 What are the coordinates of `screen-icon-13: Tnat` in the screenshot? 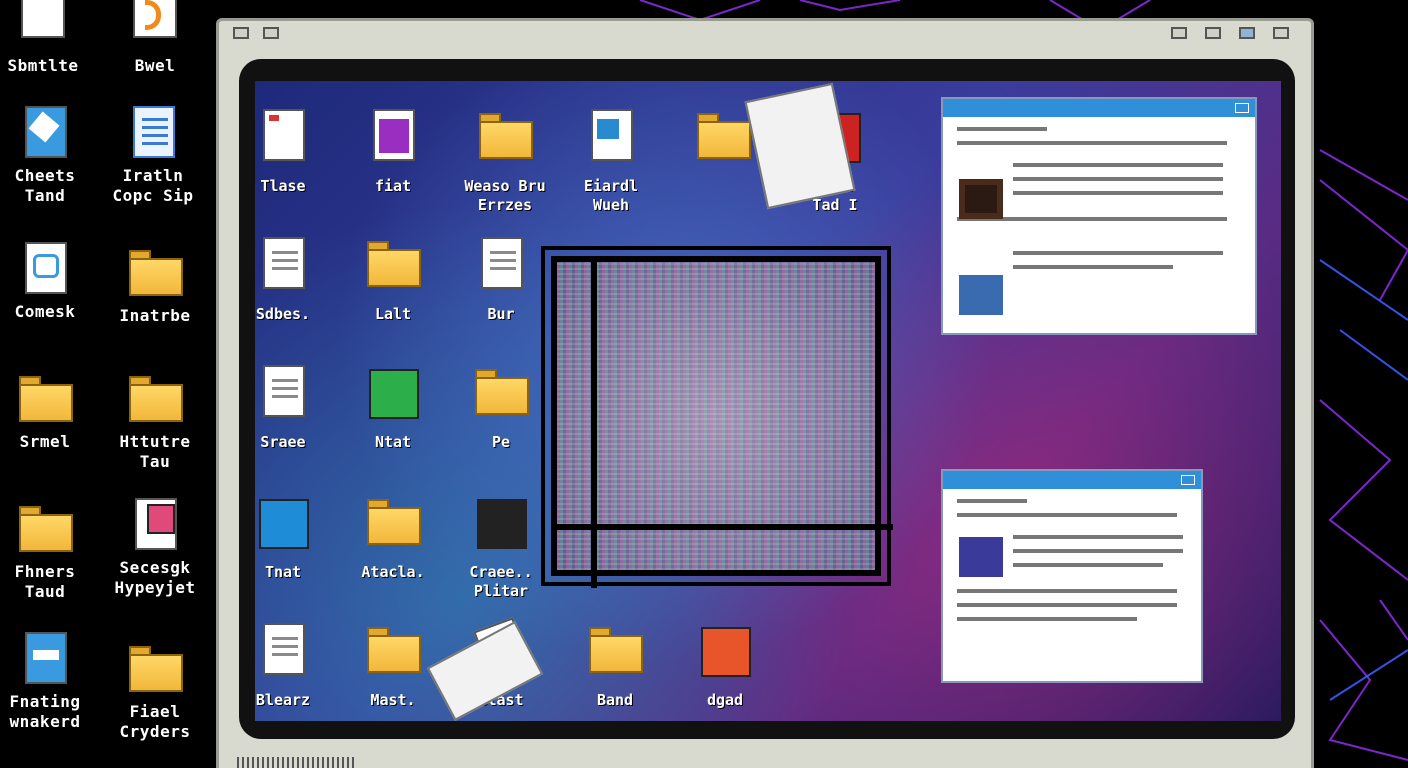 It's located at (294, 537).